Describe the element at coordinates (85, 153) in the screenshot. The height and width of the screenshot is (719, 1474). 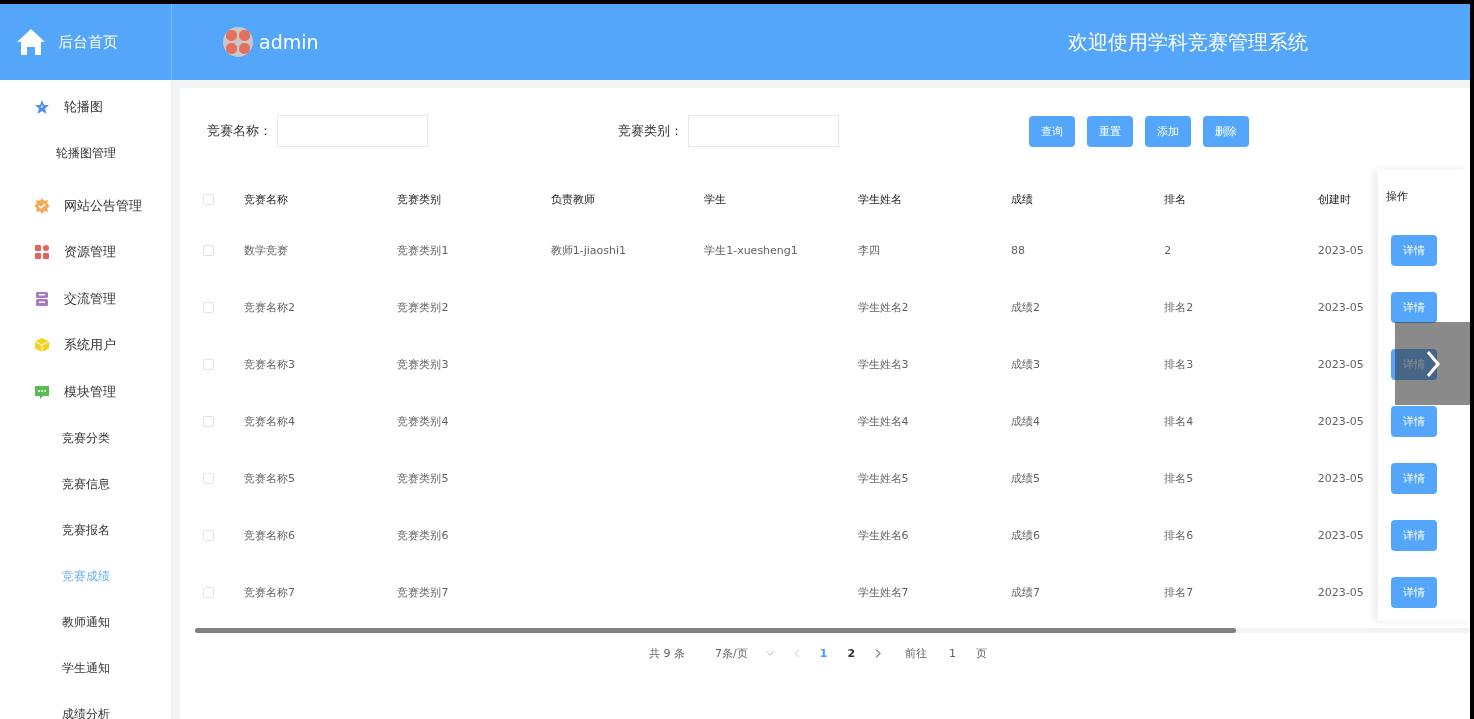
I see `submenu-item: 轮播图管理` at that location.